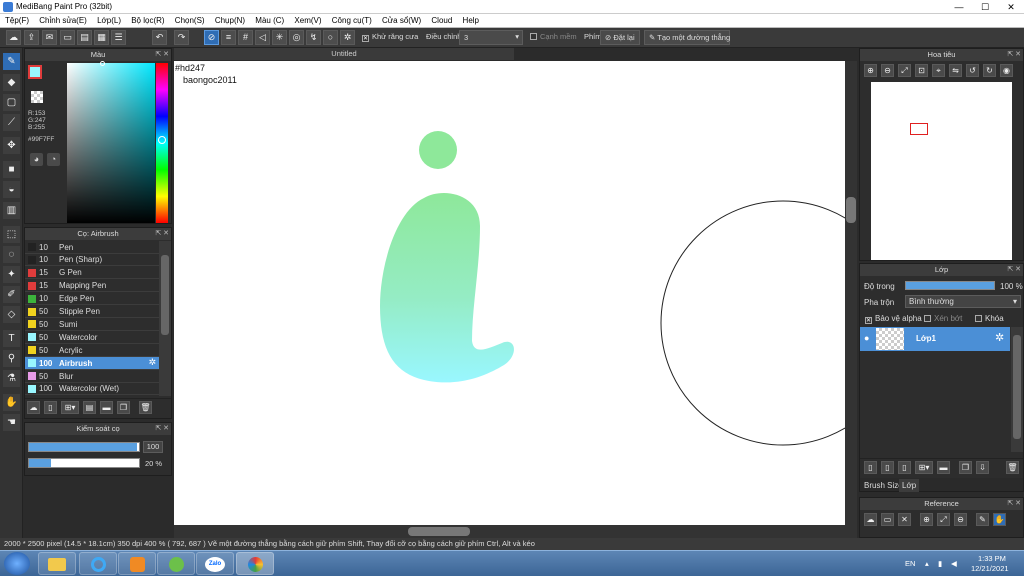 This screenshot has width=1024, height=576. What do you see at coordinates (11, 169) in the screenshot?
I see `shape-fill-icon: ■` at bounding box center [11, 169].